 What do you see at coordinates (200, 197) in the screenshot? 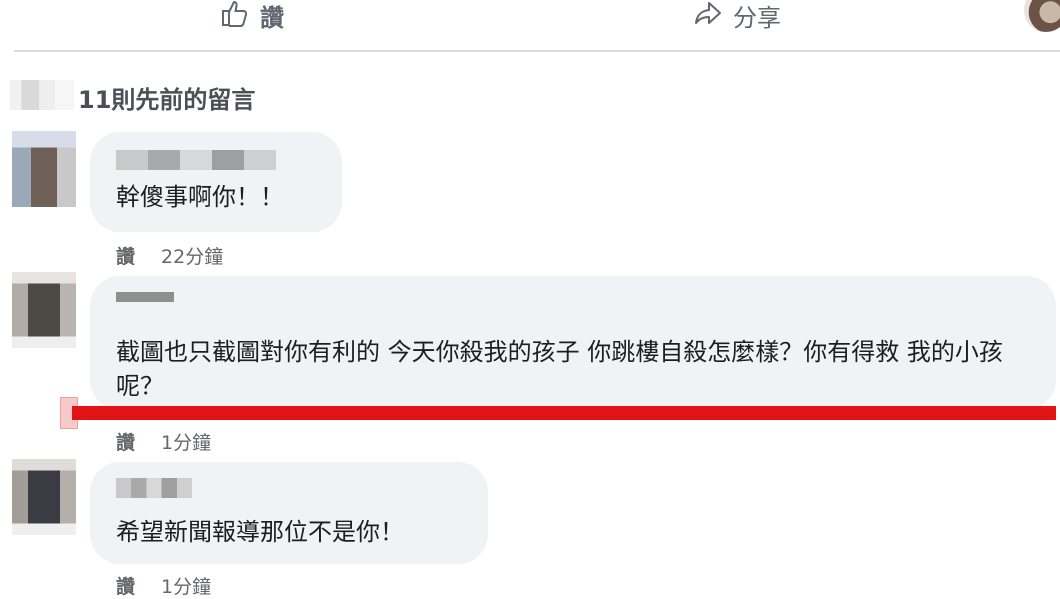
I see `comment-text: 幹傻事啊你！！` at bounding box center [200, 197].